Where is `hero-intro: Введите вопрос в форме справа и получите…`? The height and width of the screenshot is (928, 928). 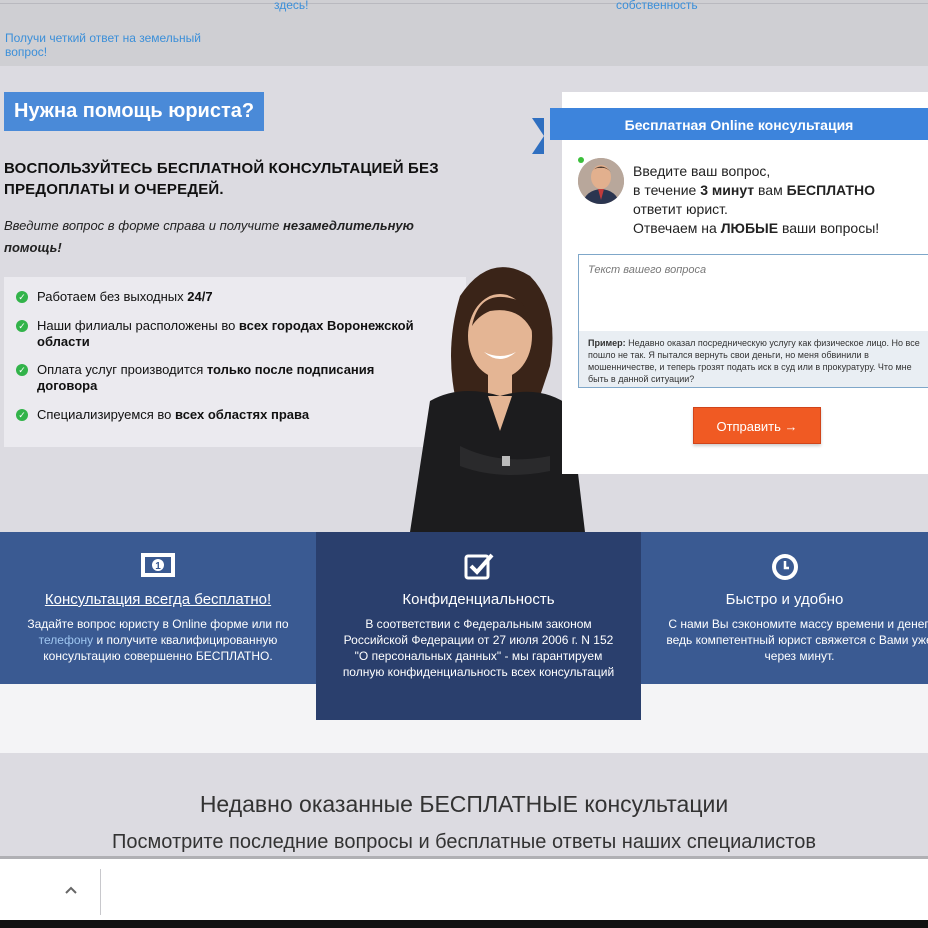 hero-intro: Введите вопрос в форме справа и получите… is located at coordinates (209, 236).